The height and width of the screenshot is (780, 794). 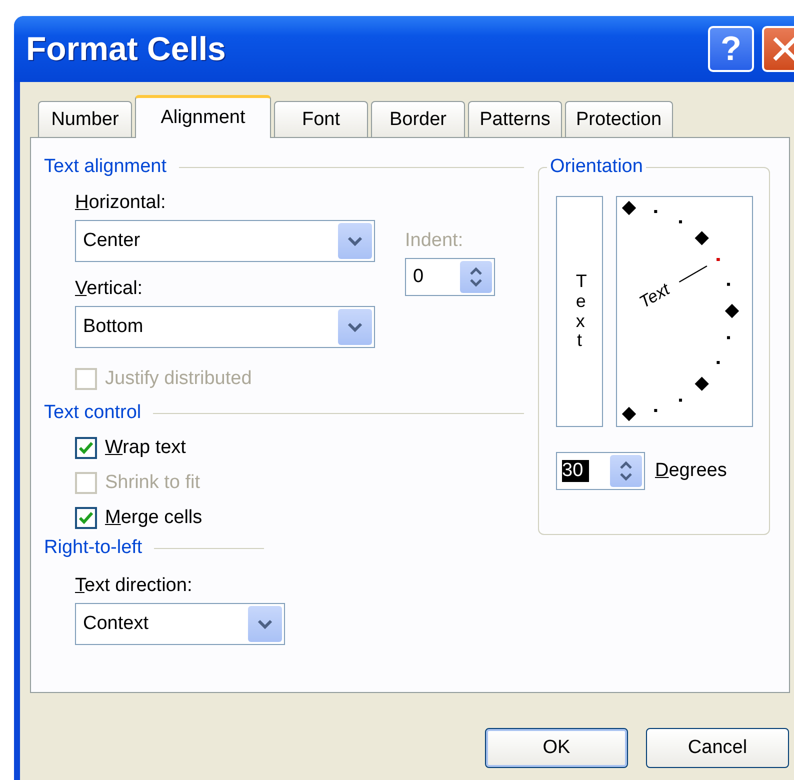 I want to click on dropdown: Context, so click(x=180, y=624).